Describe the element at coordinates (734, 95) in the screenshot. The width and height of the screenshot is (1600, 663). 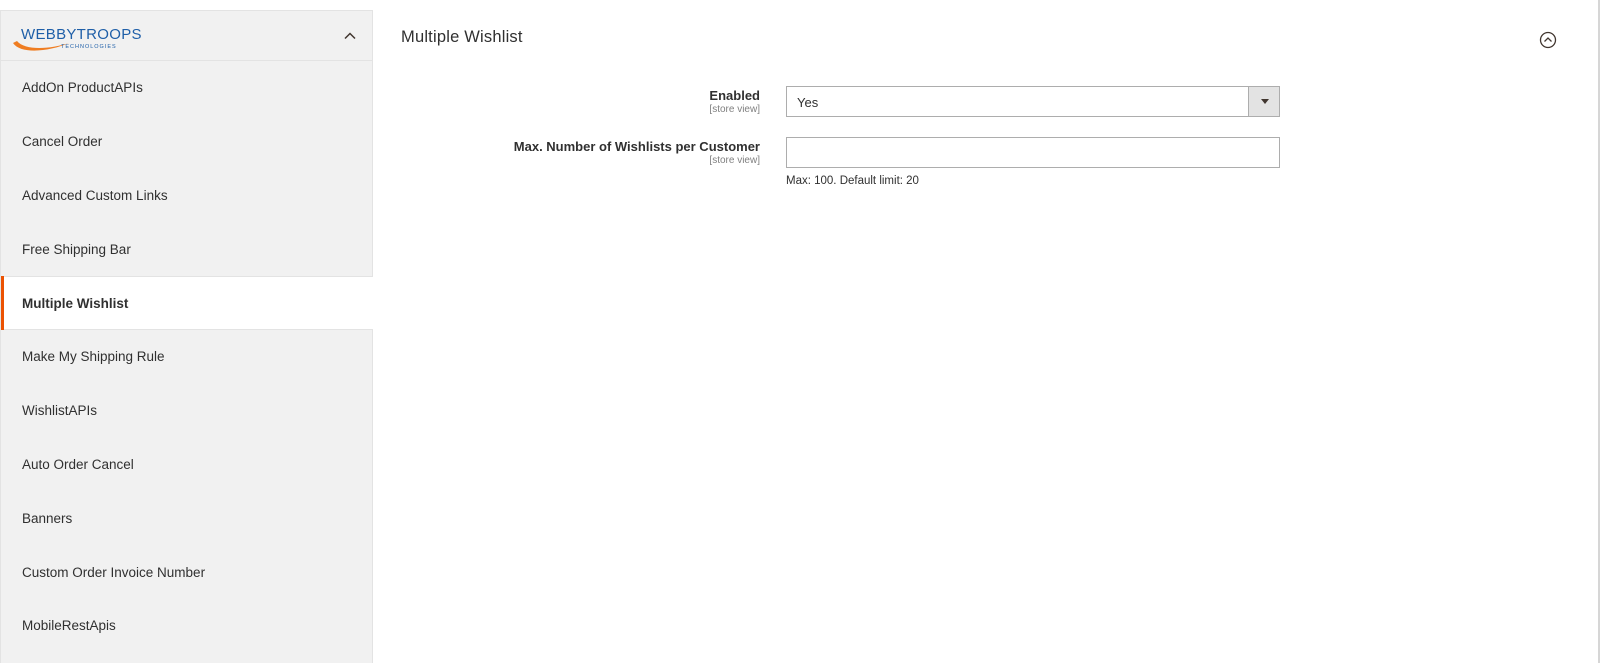
I see `enabled-label-text: Enabled` at that location.